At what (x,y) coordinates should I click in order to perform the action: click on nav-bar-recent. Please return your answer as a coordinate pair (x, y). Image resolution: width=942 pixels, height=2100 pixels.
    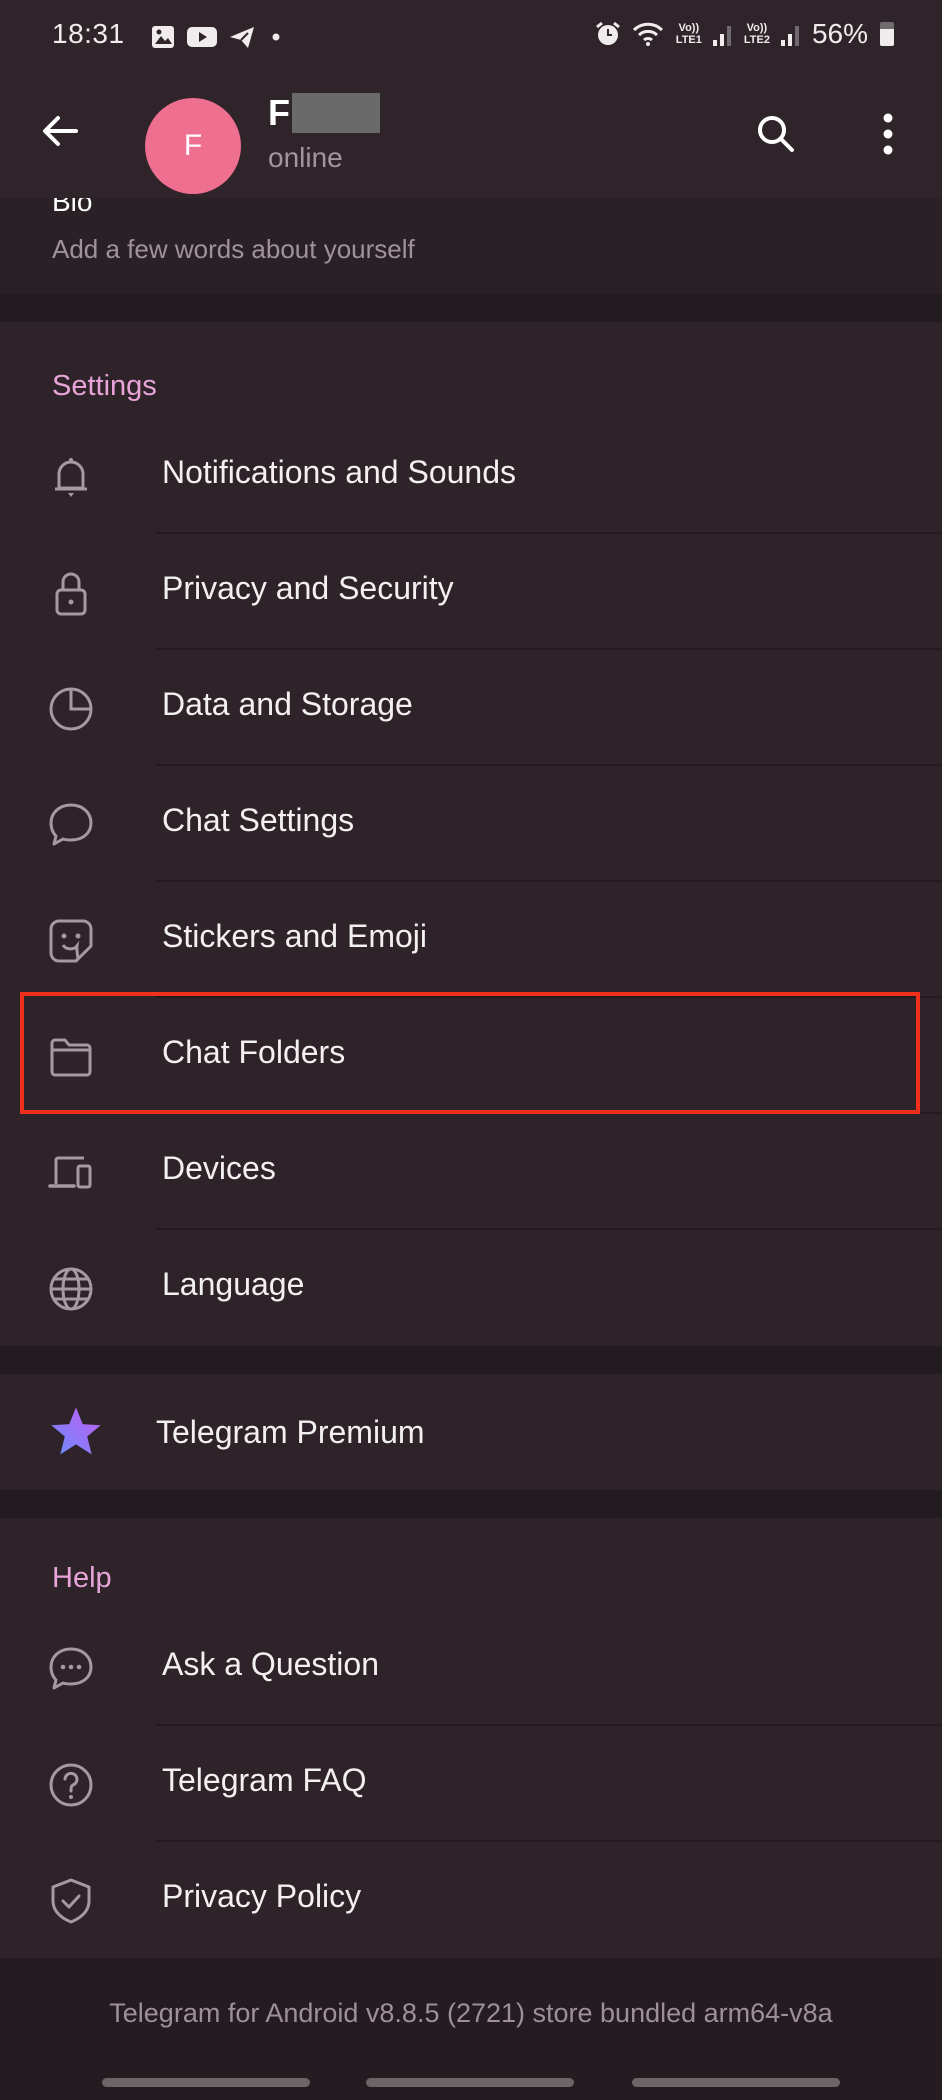
    Looking at the image, I should click on (206, 2082).